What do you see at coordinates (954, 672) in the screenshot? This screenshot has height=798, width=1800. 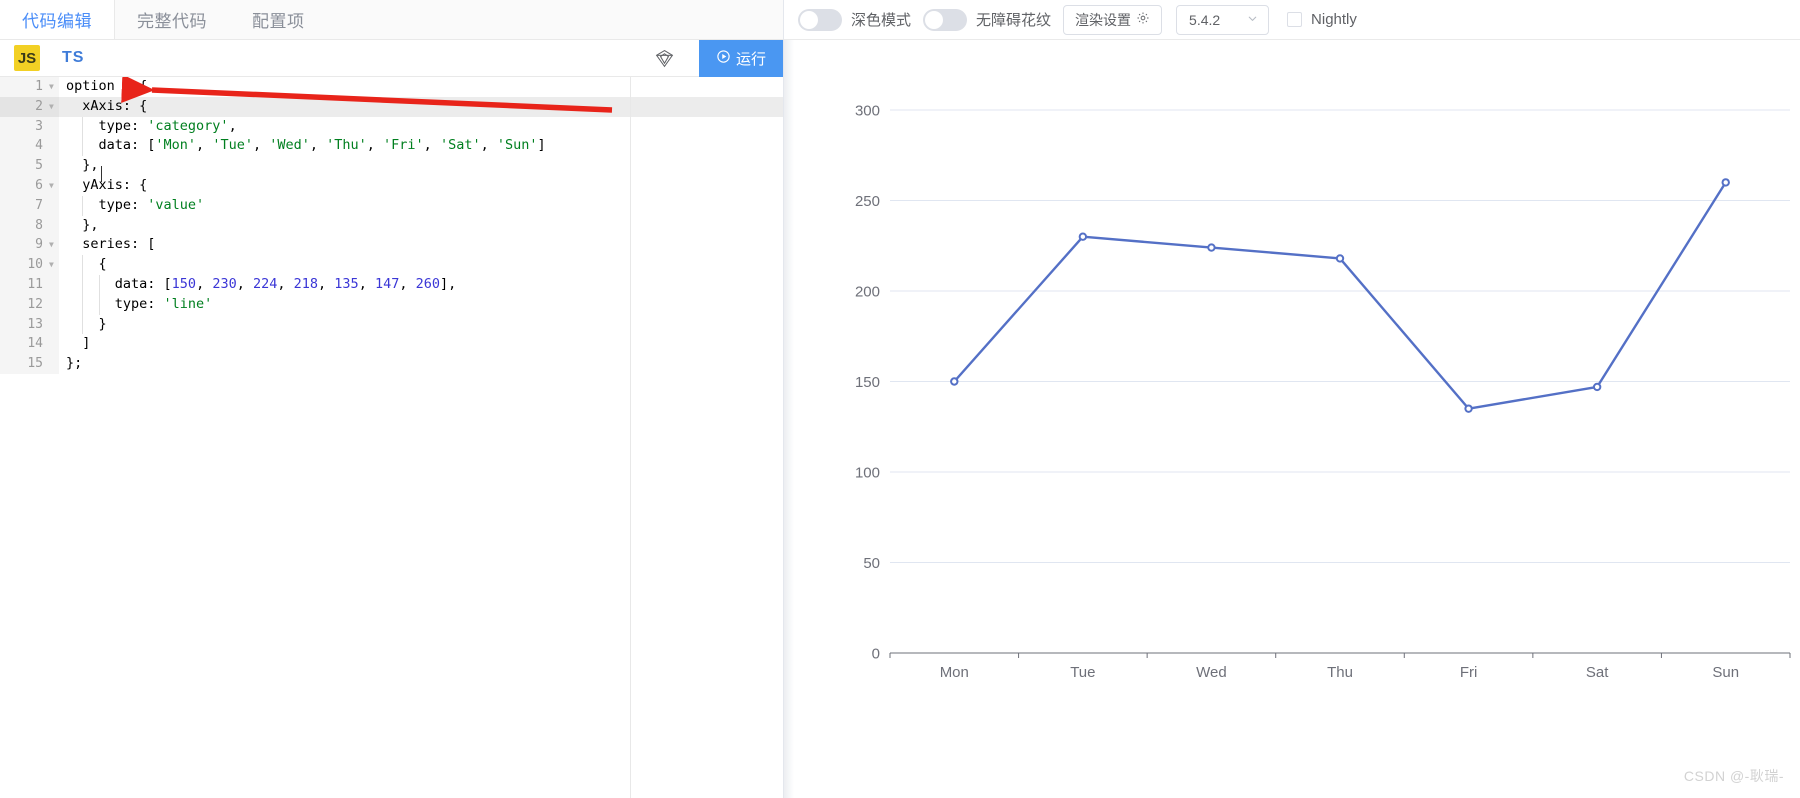 I see `x-axis-tick-label: Mon` at bounding box center [954, 672].